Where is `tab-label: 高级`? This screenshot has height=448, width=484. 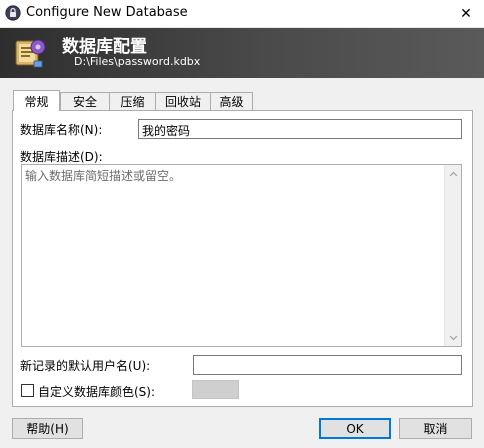 tab-label: 高级 is located at coordinates (231, 102).